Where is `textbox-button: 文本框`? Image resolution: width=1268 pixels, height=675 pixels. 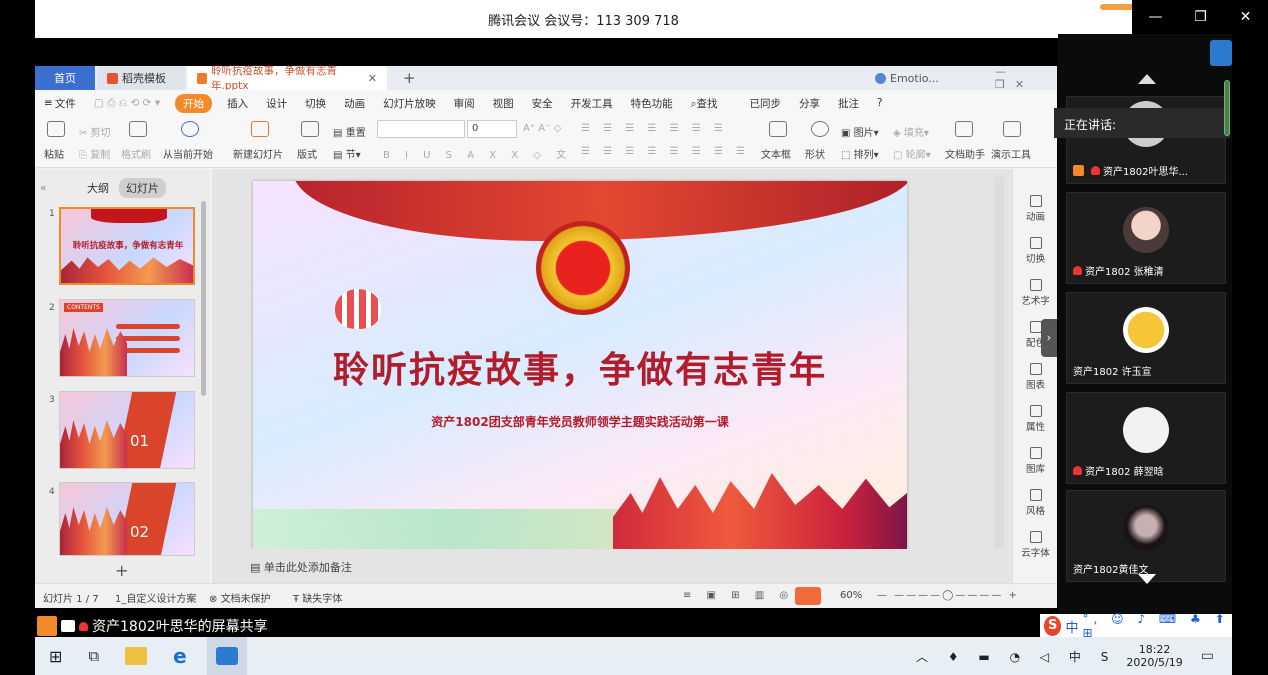
textbox-button: 文本框 is located at coordinates (776, 153).